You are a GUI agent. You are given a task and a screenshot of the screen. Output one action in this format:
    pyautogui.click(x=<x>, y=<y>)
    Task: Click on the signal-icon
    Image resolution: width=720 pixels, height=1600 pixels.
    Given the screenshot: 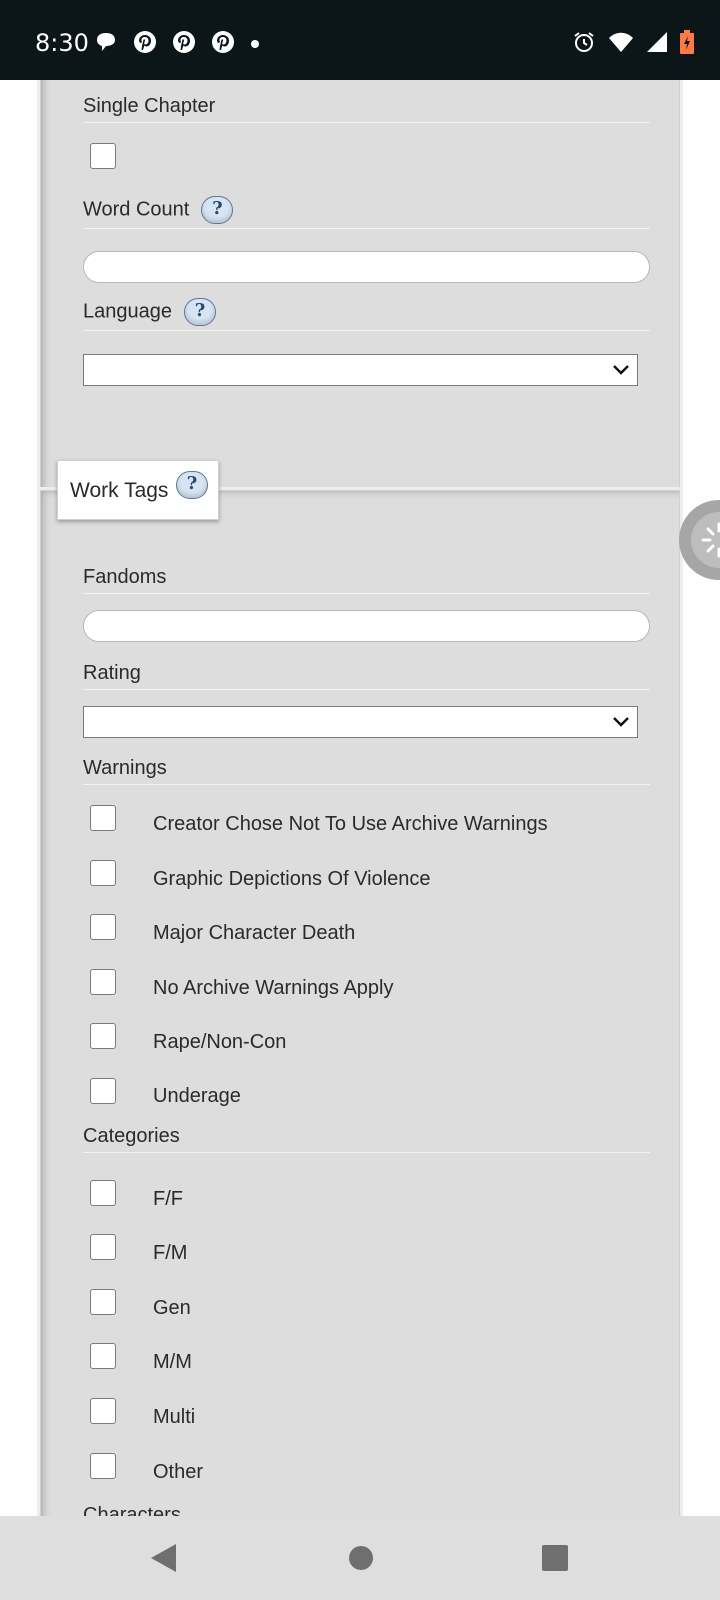 What is the action you would take?
    pyautogui.click(x=657, y=44)
    